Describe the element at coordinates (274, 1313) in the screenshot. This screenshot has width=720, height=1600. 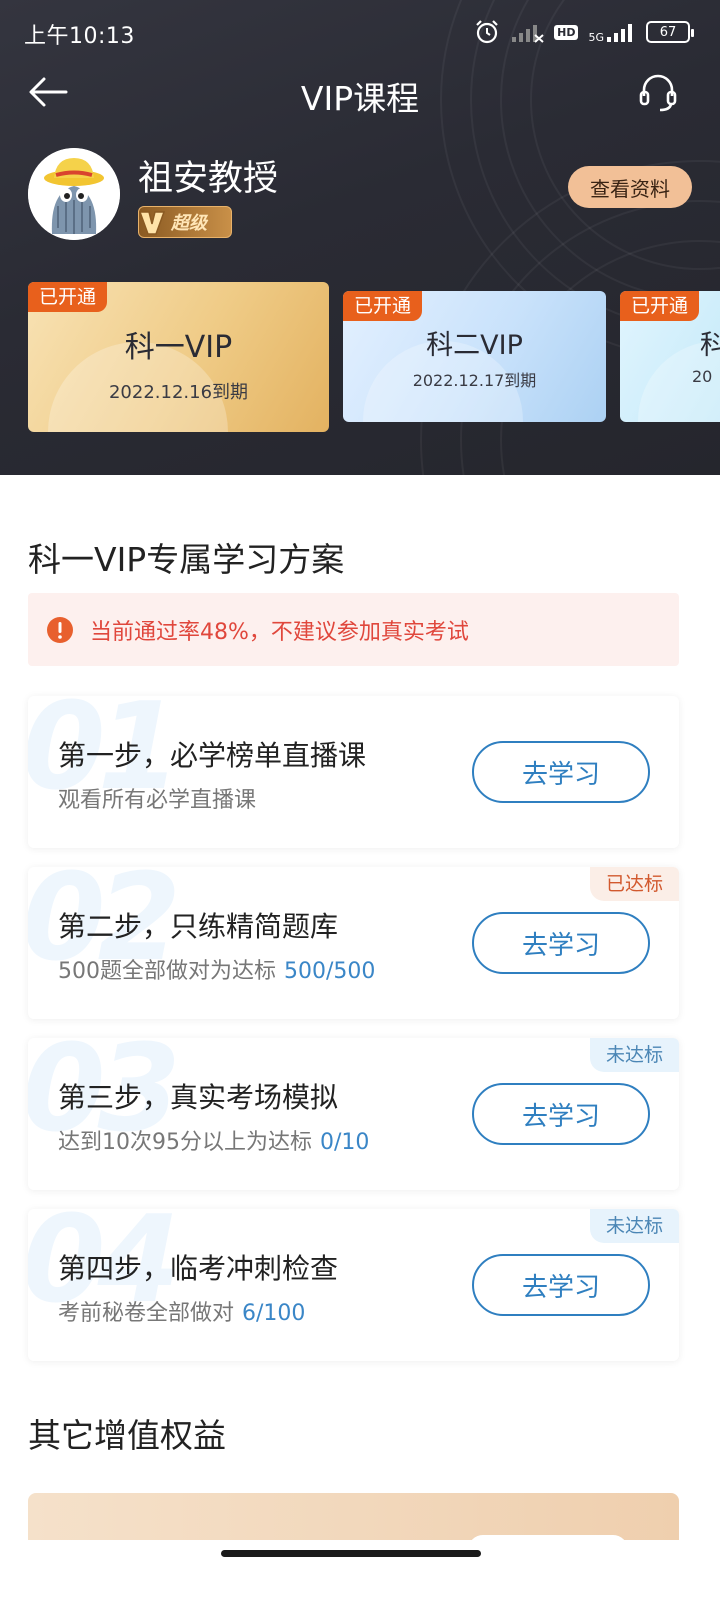
I see `step-progress: 6/100` at that location.